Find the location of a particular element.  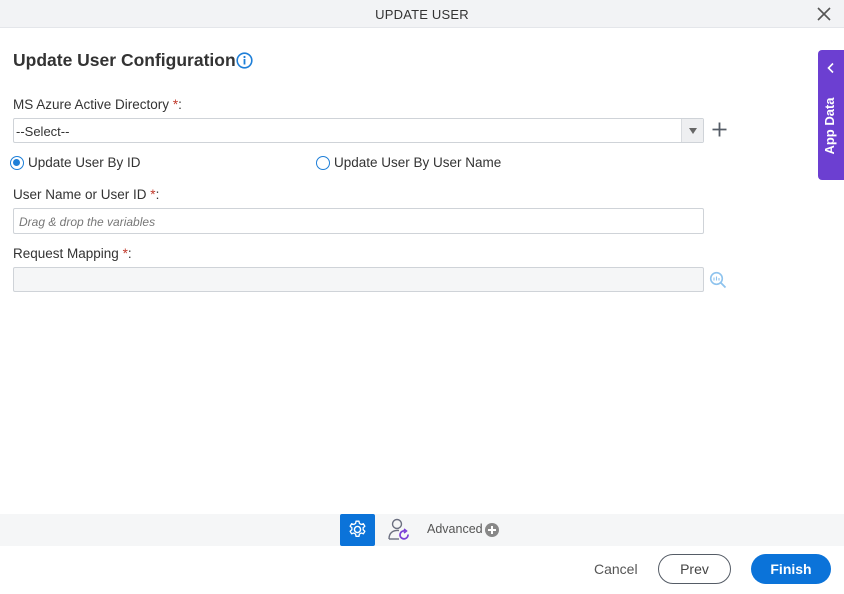

page-title: Update User Configuration is located at coordinates (124, 60).